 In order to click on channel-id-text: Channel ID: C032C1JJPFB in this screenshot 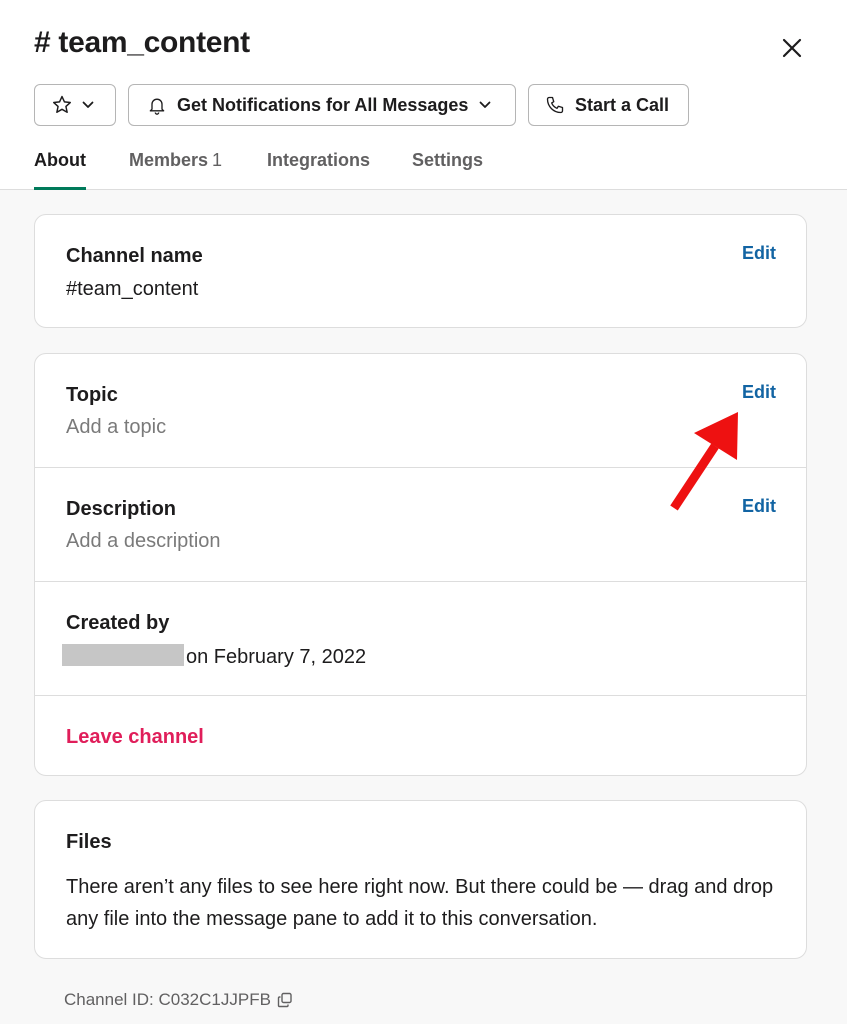, I will do `click(167, 999)`.